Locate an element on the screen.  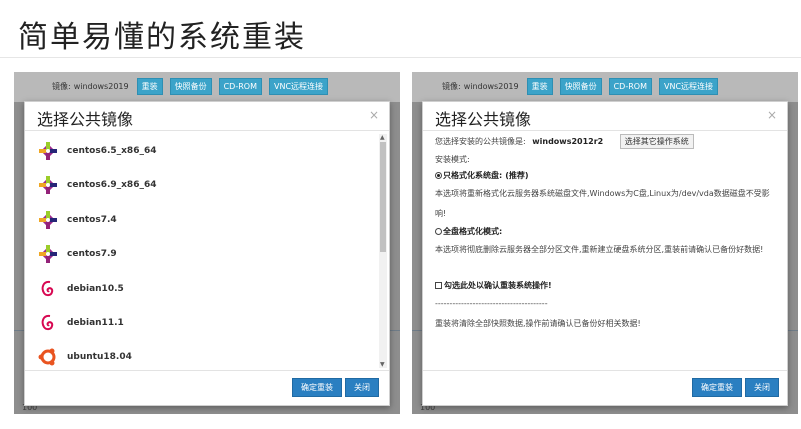
list-item: centos6.5_x86_64 is located at coordinates (97, 151).